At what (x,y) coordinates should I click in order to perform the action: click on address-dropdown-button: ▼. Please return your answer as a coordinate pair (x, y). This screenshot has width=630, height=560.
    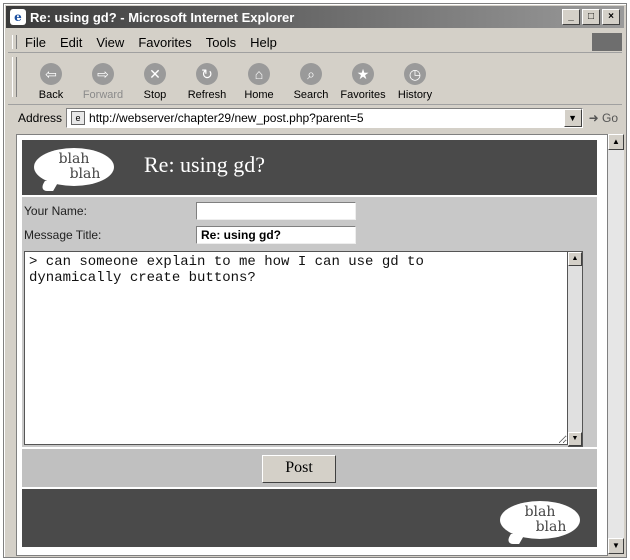
    Looking at the image, I should click on (572, 118).